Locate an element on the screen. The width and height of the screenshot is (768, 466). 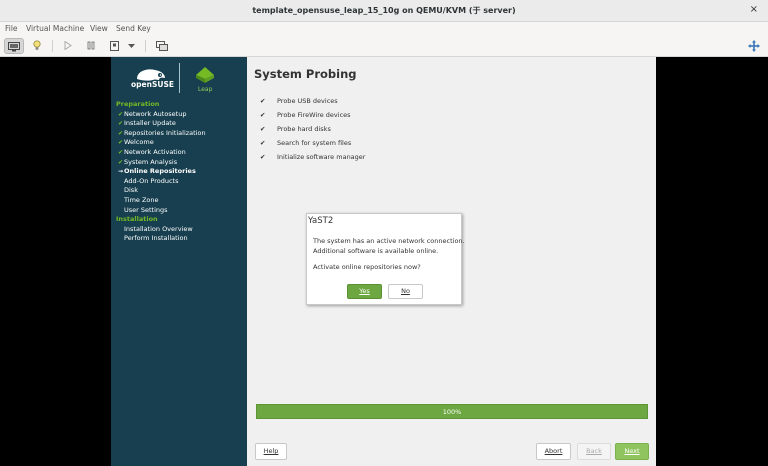
step-label: Online Repositories is located at coordinates (160, 171).